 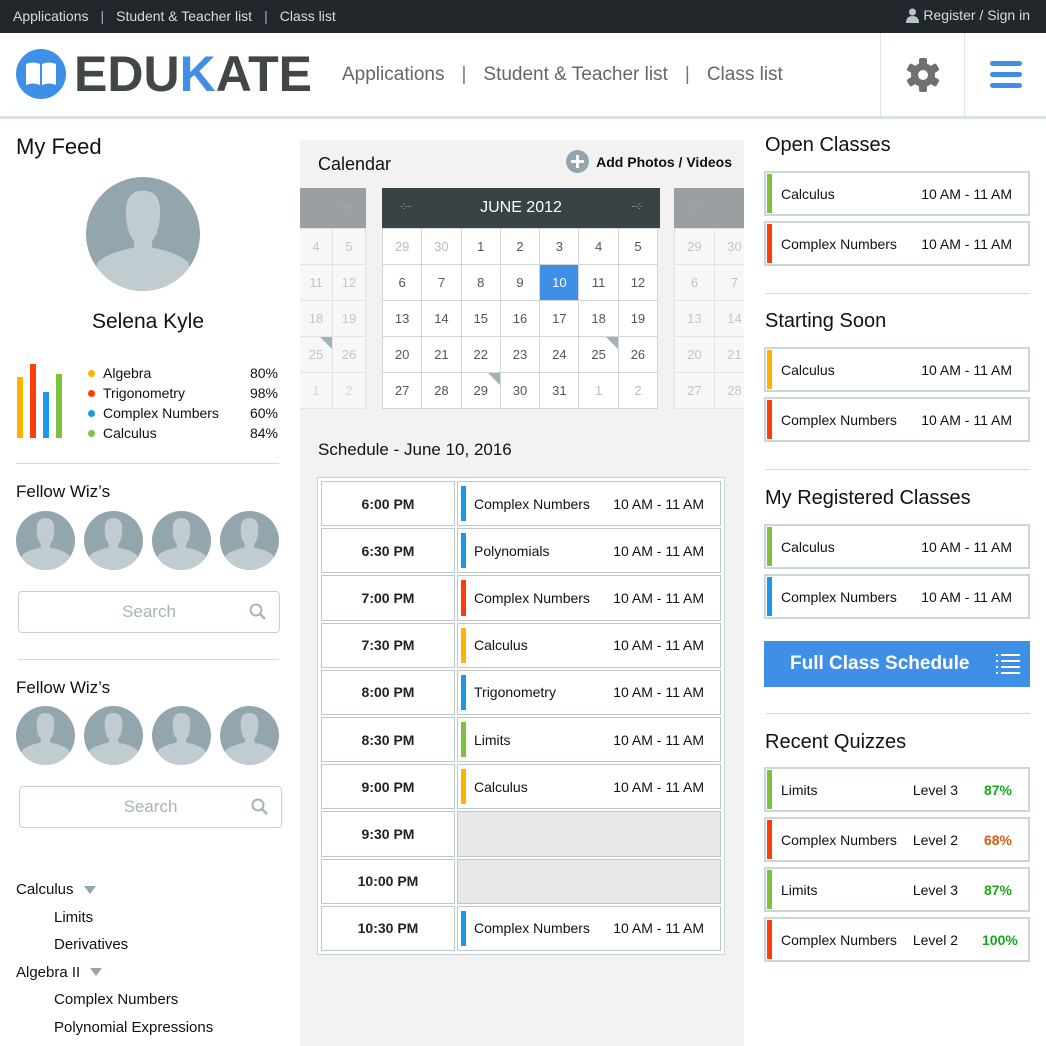 I want to click on calendar-day: 27, so click(x=695, y=391).